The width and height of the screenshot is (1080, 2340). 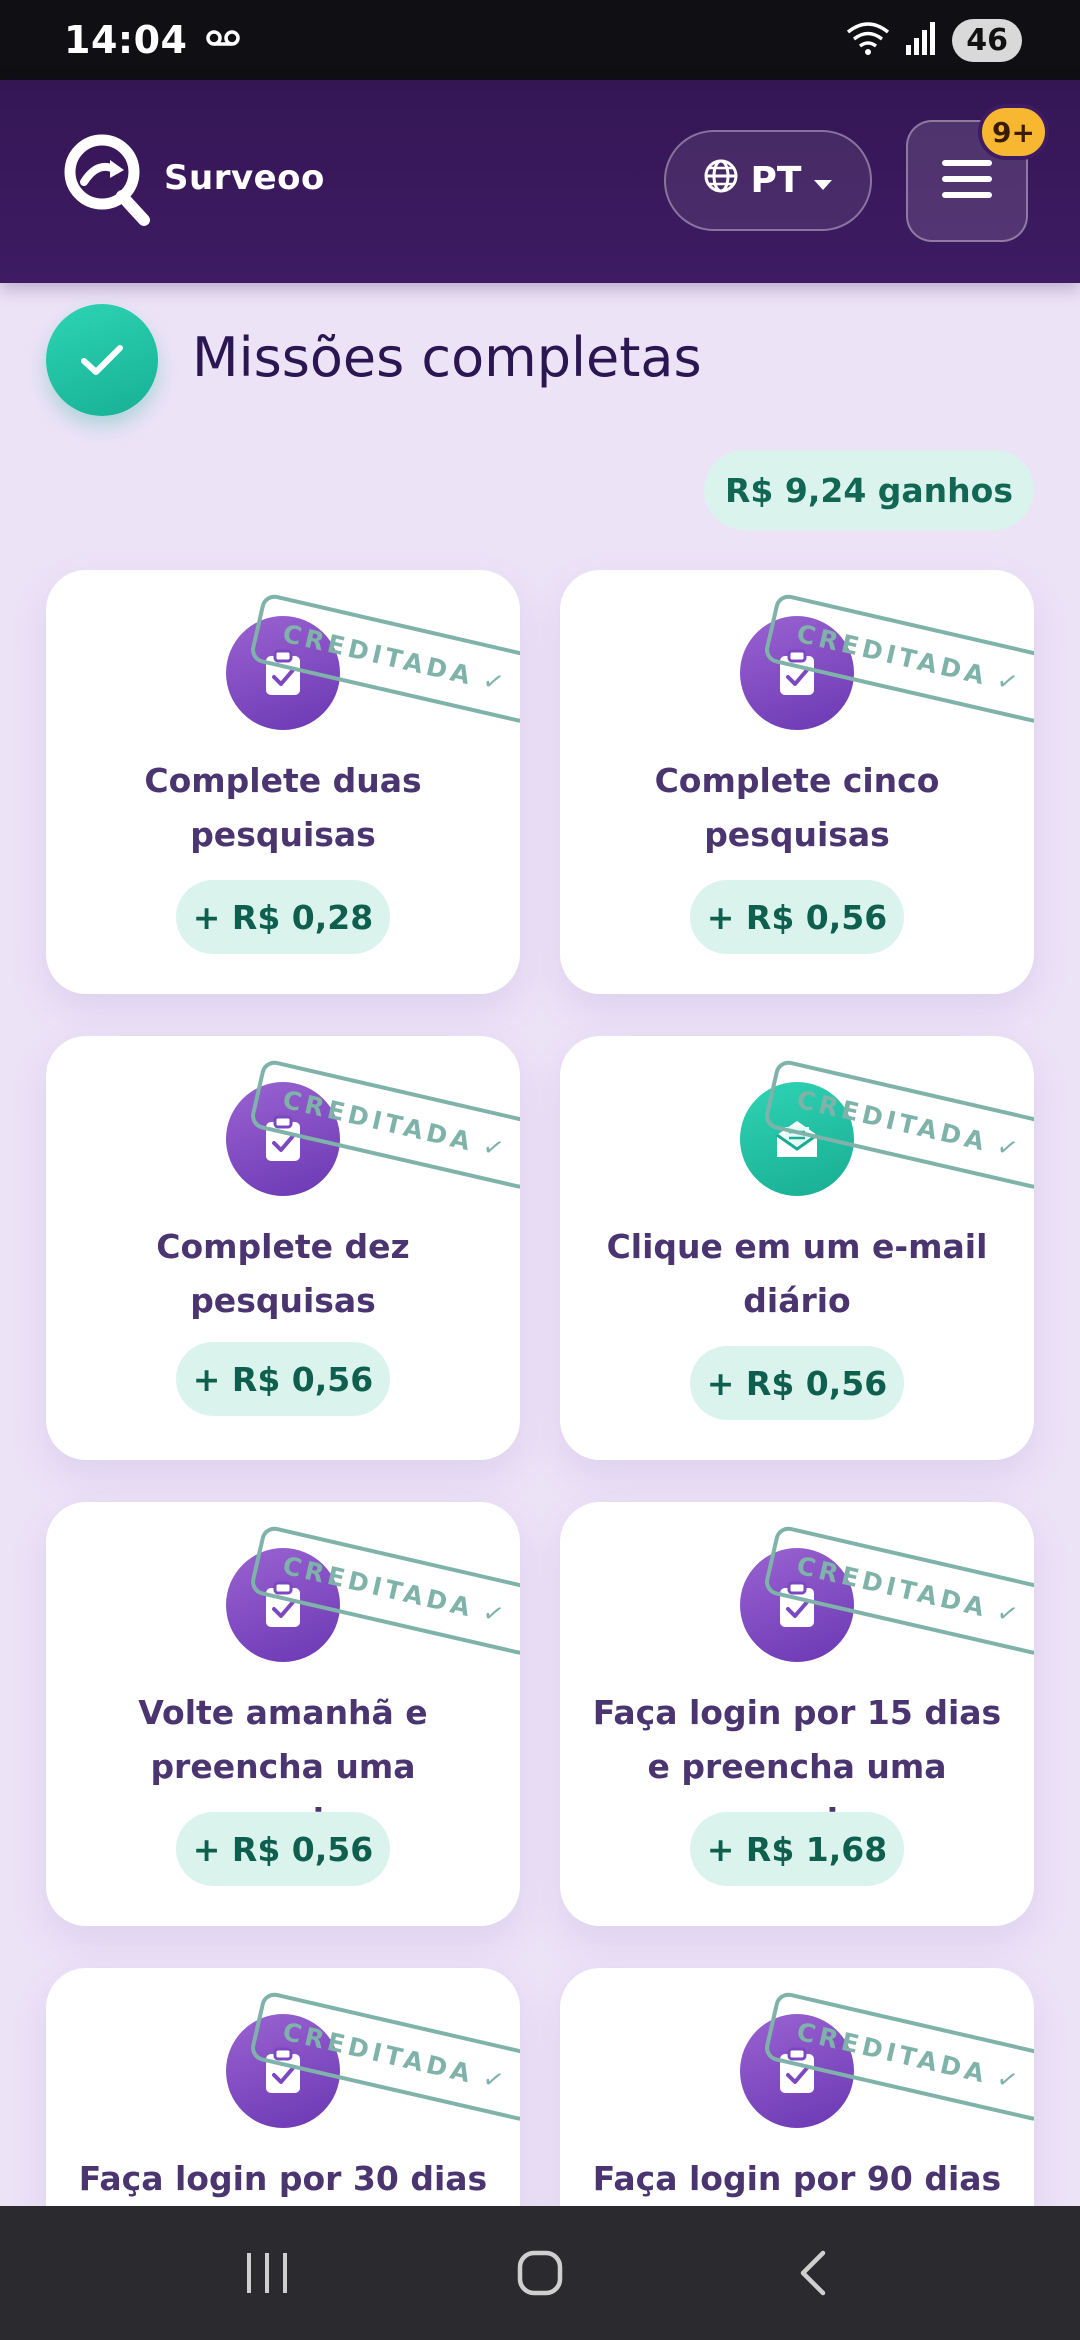 I want to click on system-nav-bar, so click(x=540, y=2273).